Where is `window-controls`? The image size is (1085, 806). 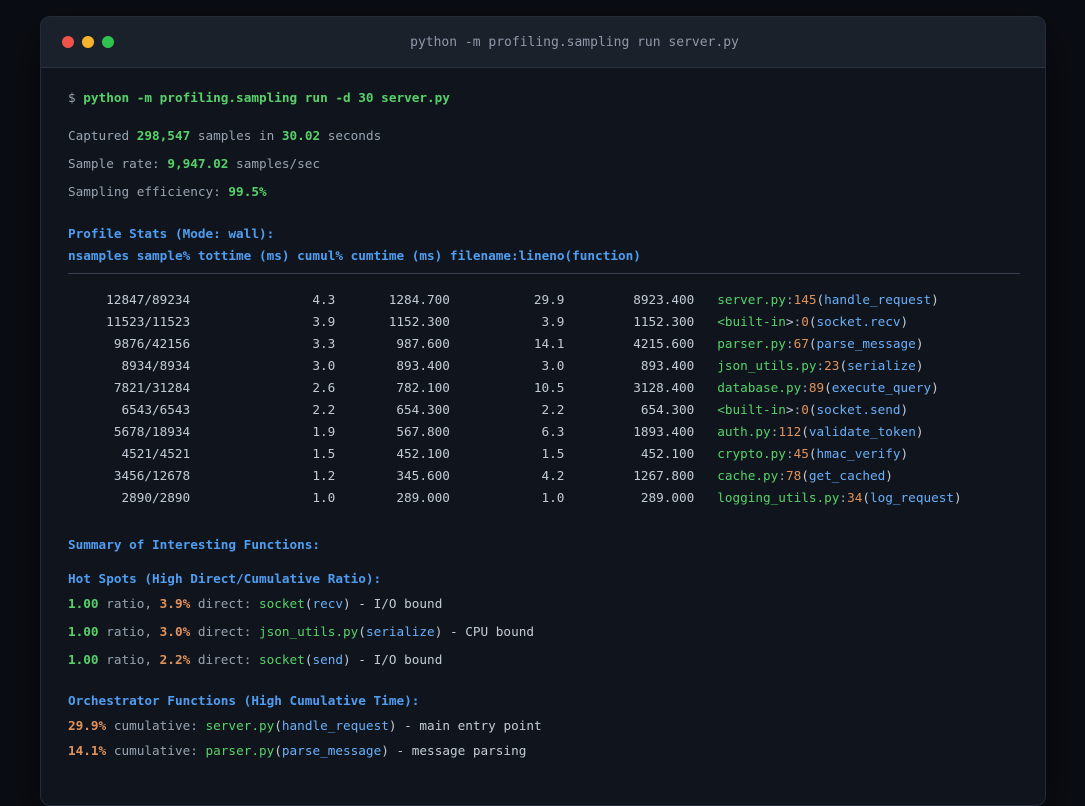 window-controls is located at coordinates (88, 42).